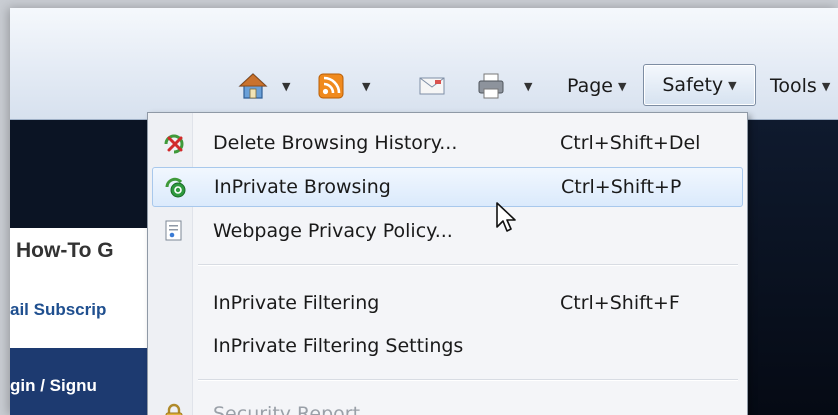  What do you see at coordinates (331, 86) in the screenshot?
I see `rss-feed-icon` at bounding box center [331, 86].